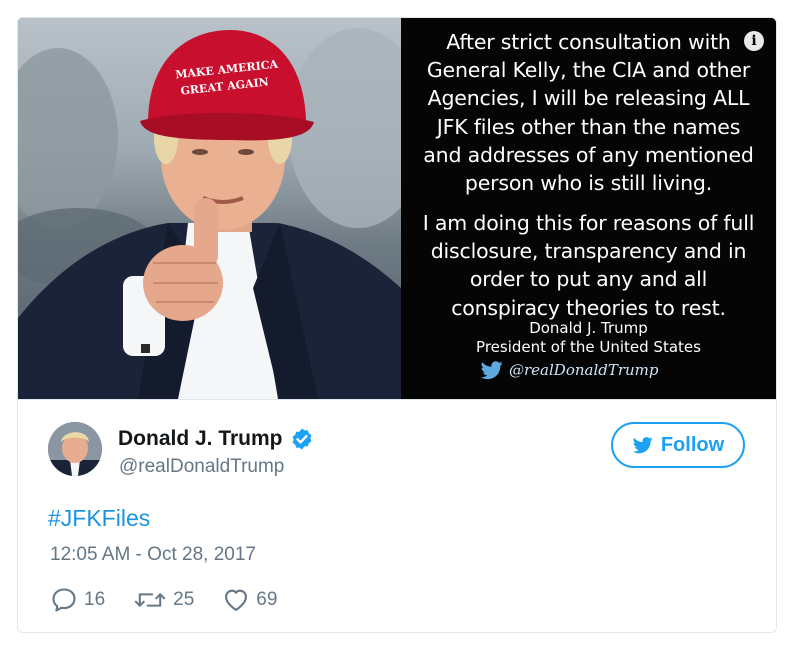  I want to click on signature-title: President of the United States, so click(588, 347).